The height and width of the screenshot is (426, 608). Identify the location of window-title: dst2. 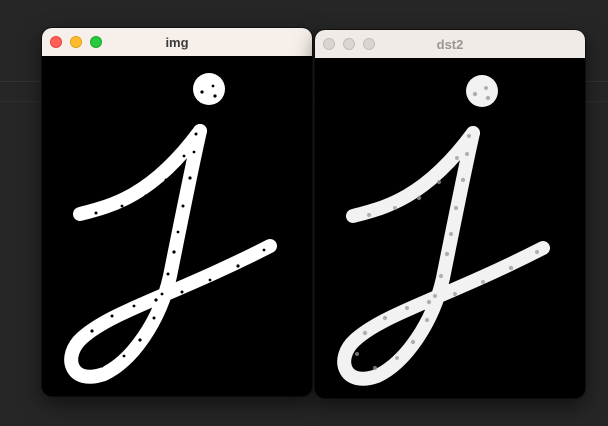
(450, 44).